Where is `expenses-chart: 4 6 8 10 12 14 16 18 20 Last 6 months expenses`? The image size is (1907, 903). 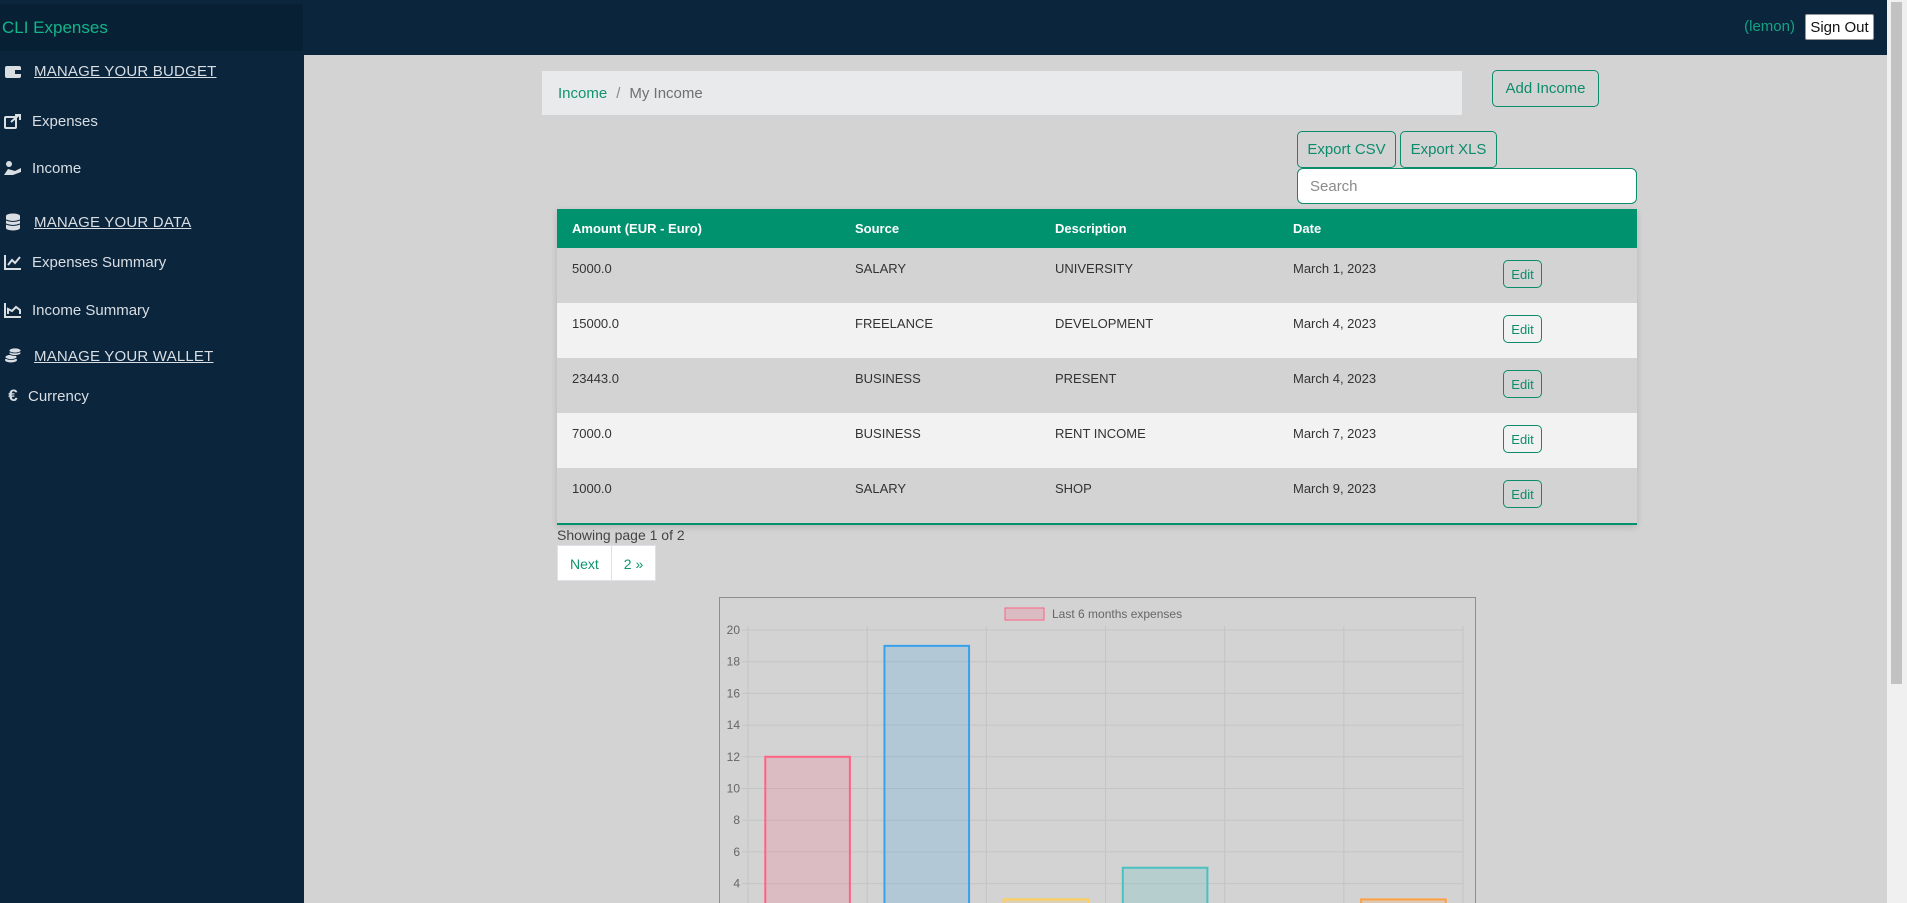 expenses-chart: 4 6 8 10 12 14 16 18 20 Last 6 months expenses is located at coordinates (1097, 750).